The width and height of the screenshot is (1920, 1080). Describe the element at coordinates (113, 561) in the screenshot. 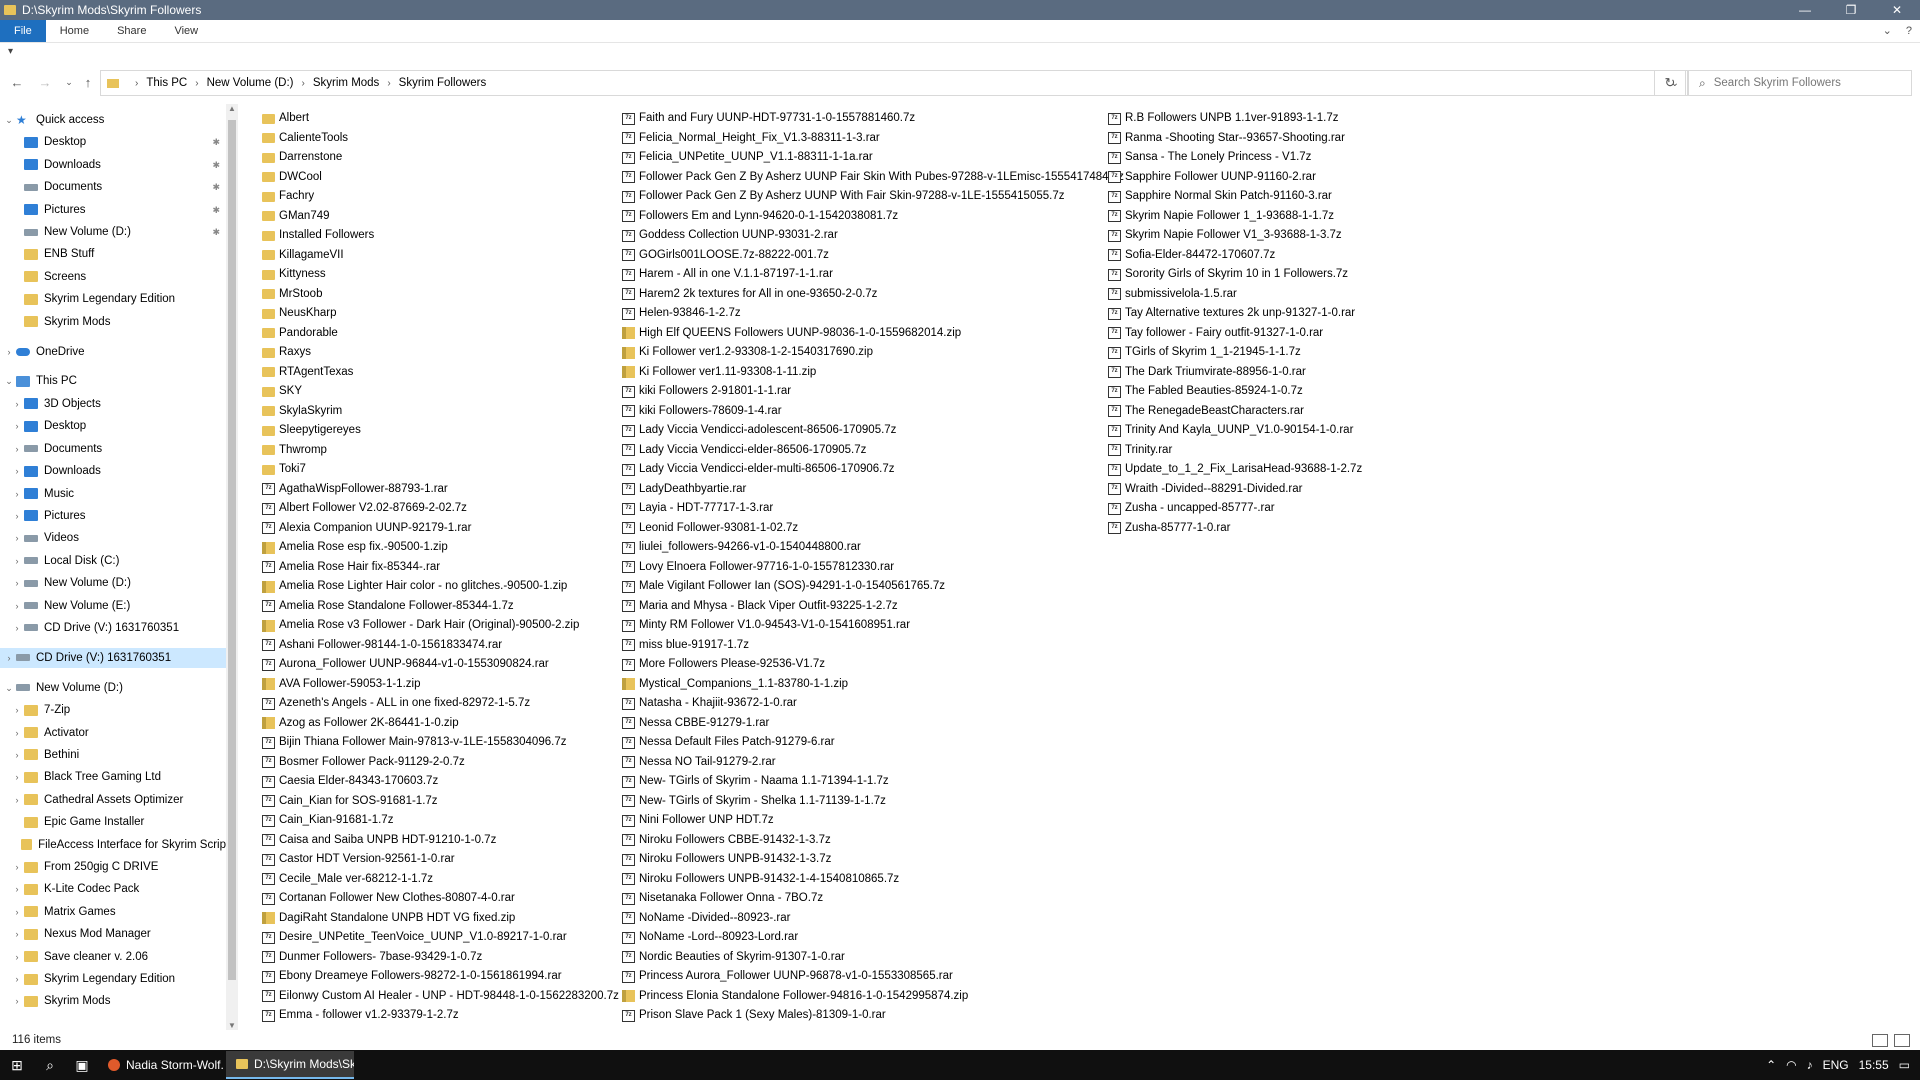

I see `sidebar-item: › Local Disk (C:)` at that location.